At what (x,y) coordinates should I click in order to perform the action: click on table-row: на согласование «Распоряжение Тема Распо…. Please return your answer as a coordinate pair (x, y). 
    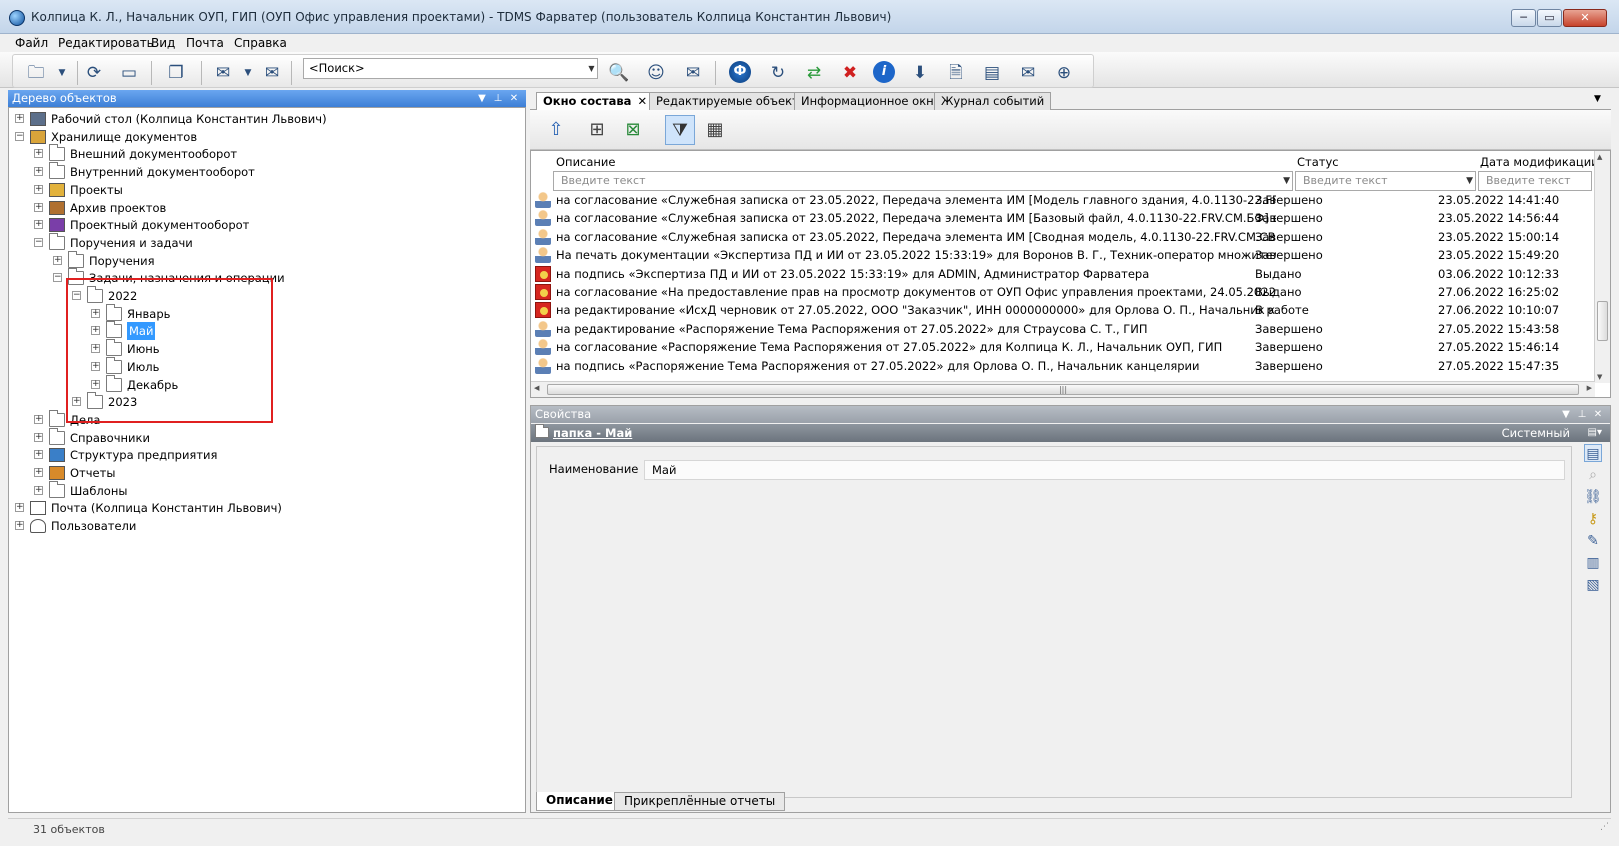
    Looking at the image, I should click on (1062, 347).